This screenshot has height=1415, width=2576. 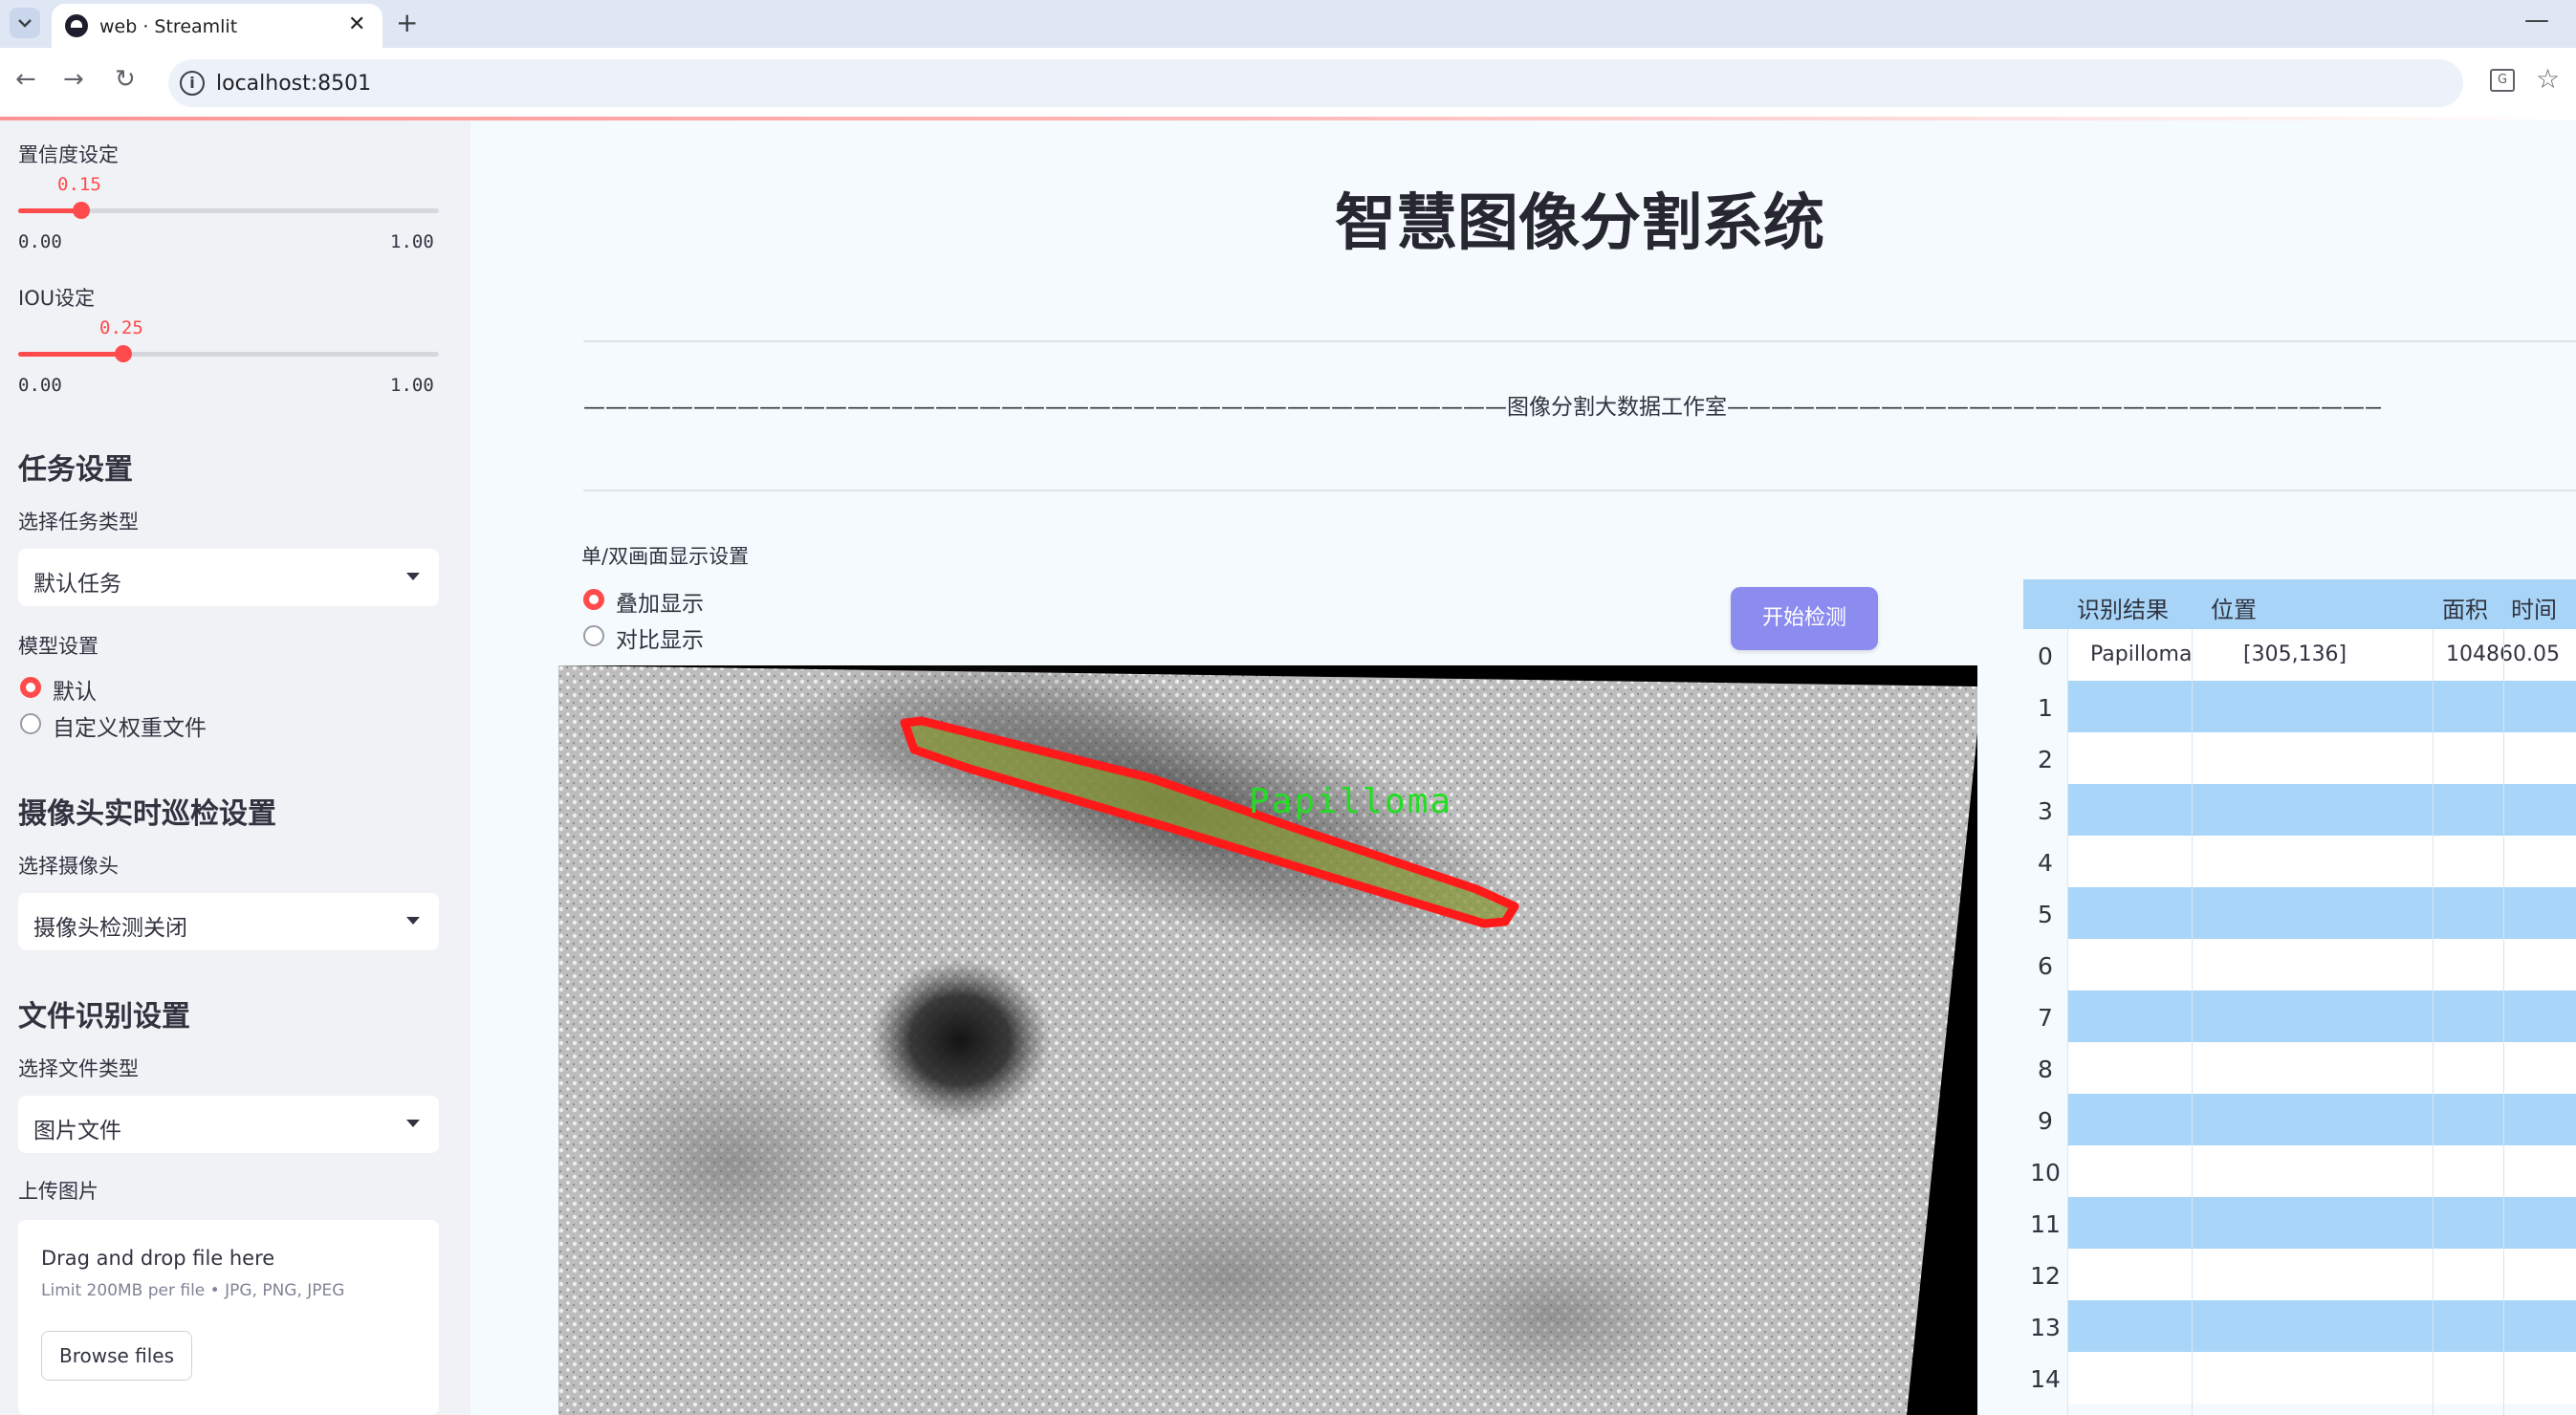 What do you see at coordinates (192, 83) in the screenshot?
I see `site-info-icon: i` at bounding box center [192, 83].